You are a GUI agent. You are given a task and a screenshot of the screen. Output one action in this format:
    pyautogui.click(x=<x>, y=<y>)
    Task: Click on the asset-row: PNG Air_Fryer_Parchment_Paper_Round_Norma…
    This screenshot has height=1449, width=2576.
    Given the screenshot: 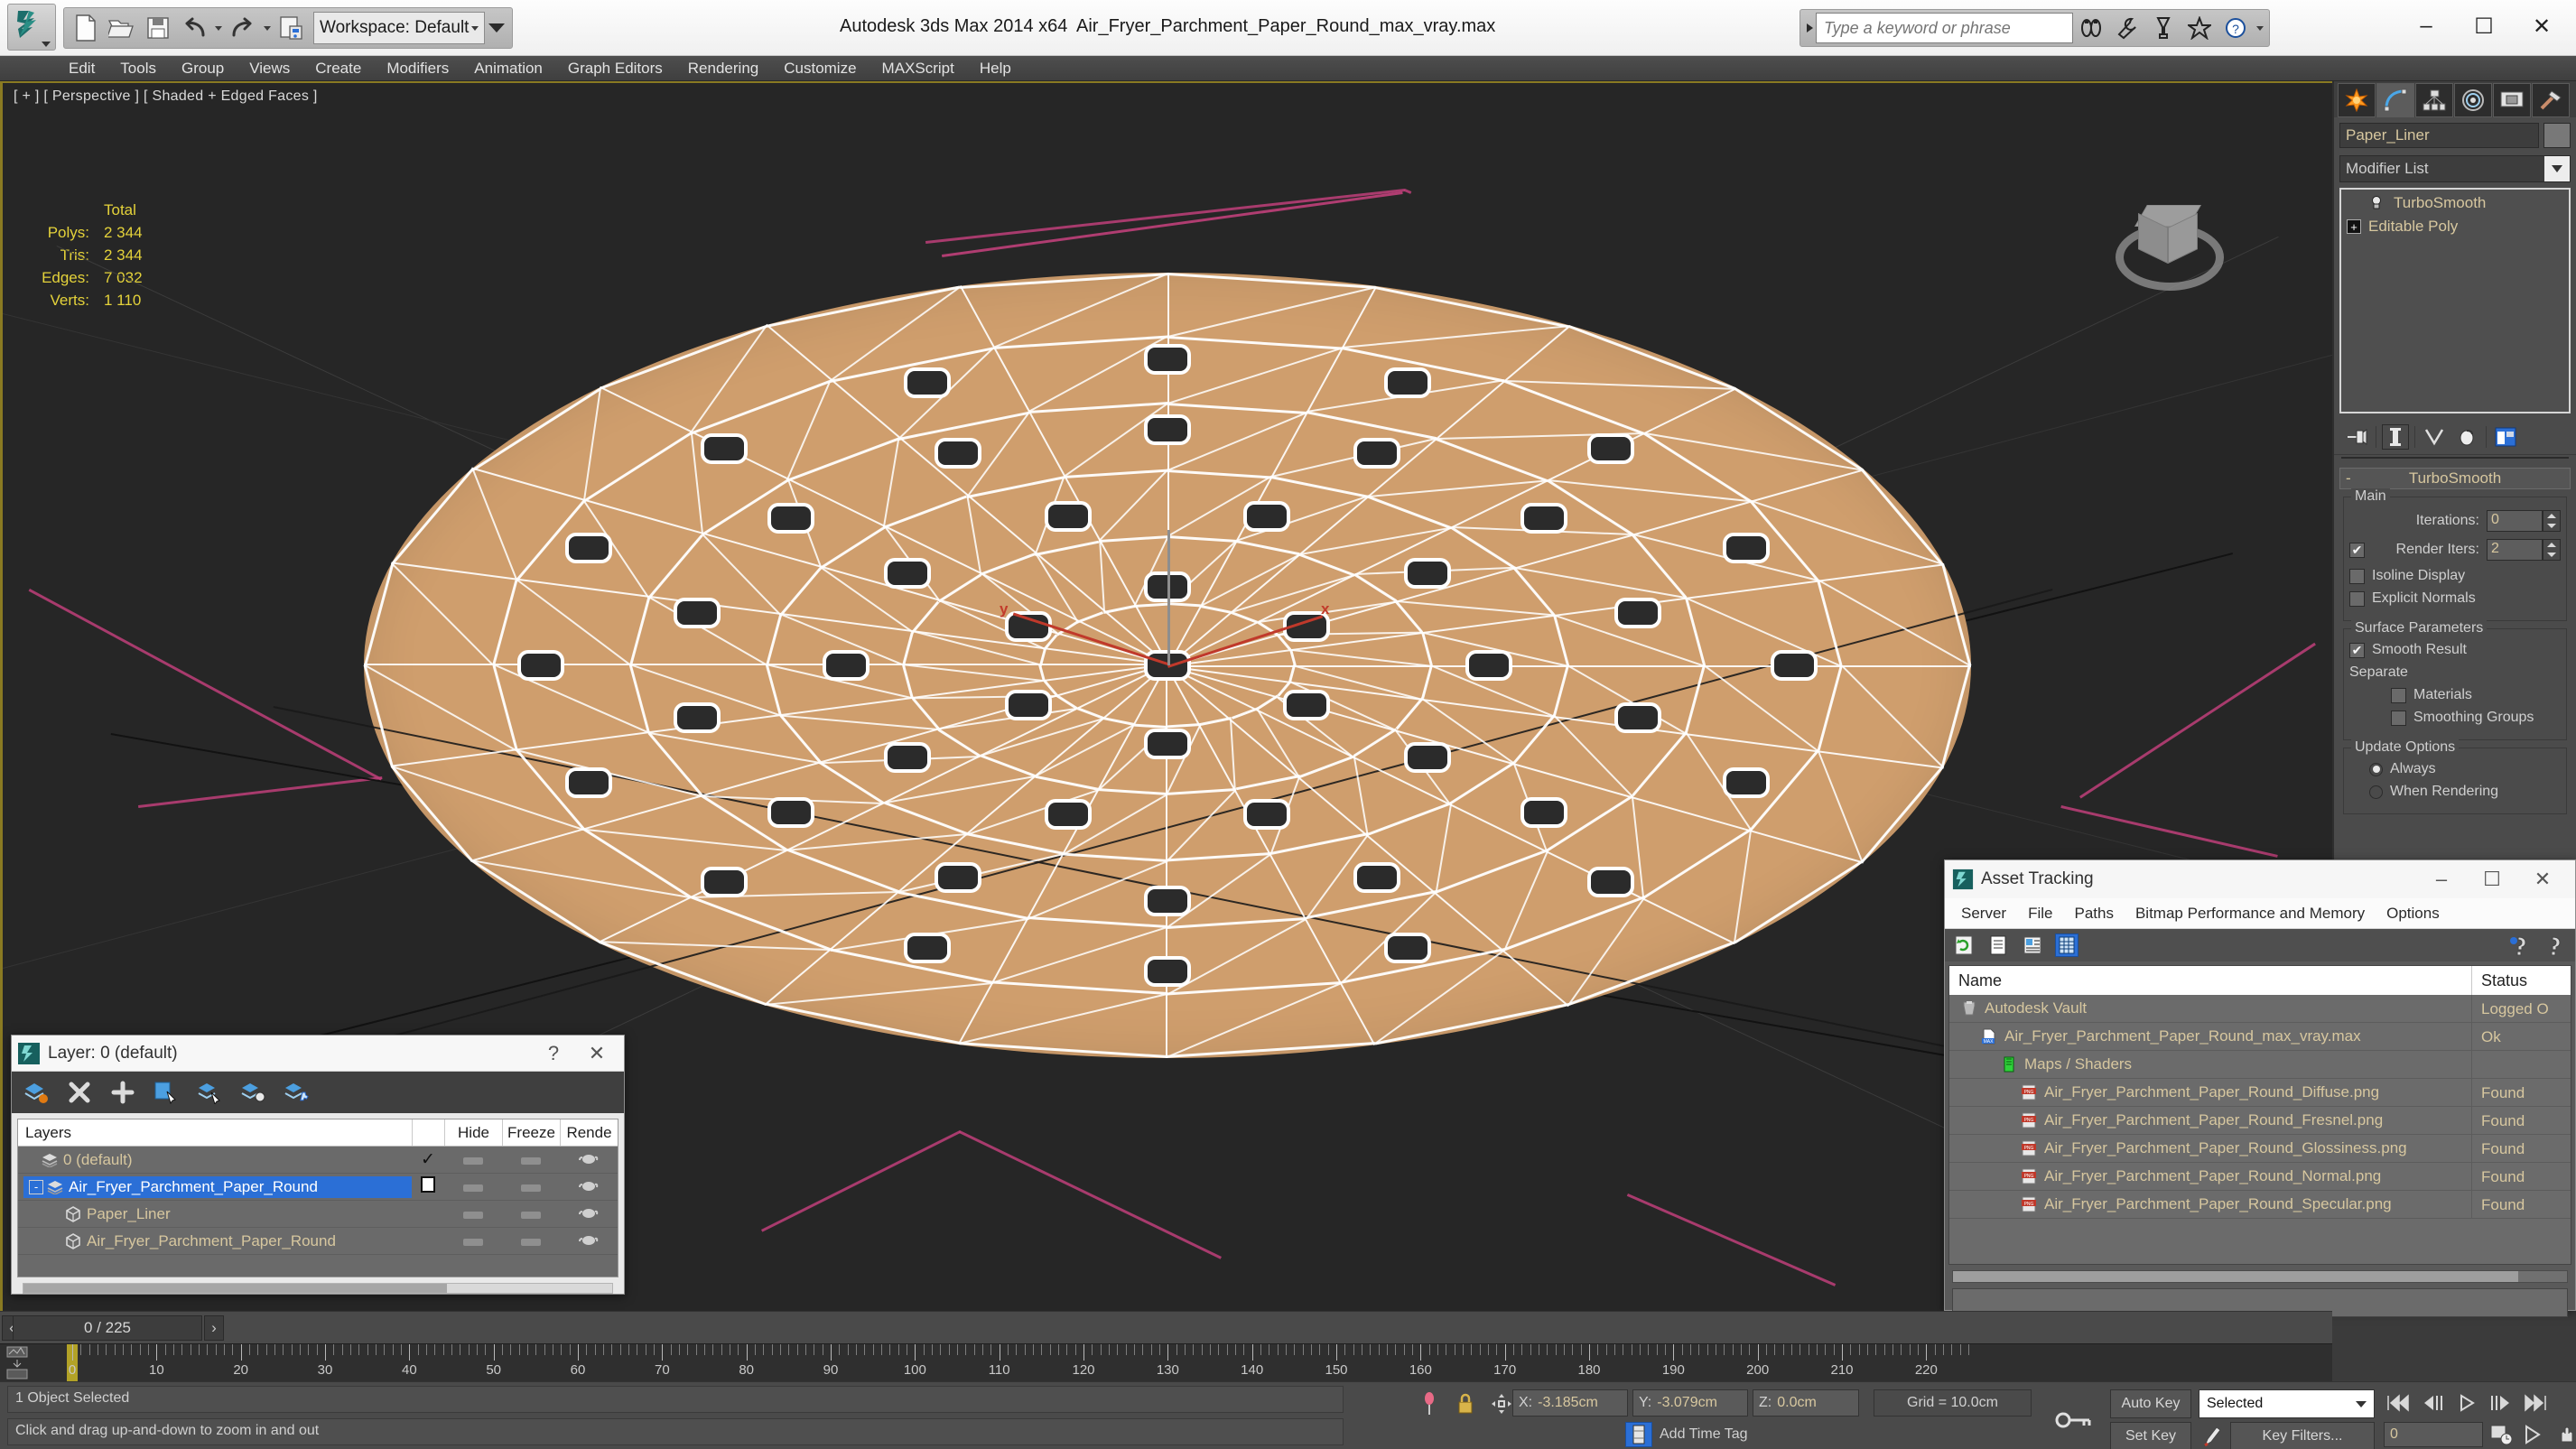 What is the action you would take?
    pyautogui.click(x=2260, y=1177)
    